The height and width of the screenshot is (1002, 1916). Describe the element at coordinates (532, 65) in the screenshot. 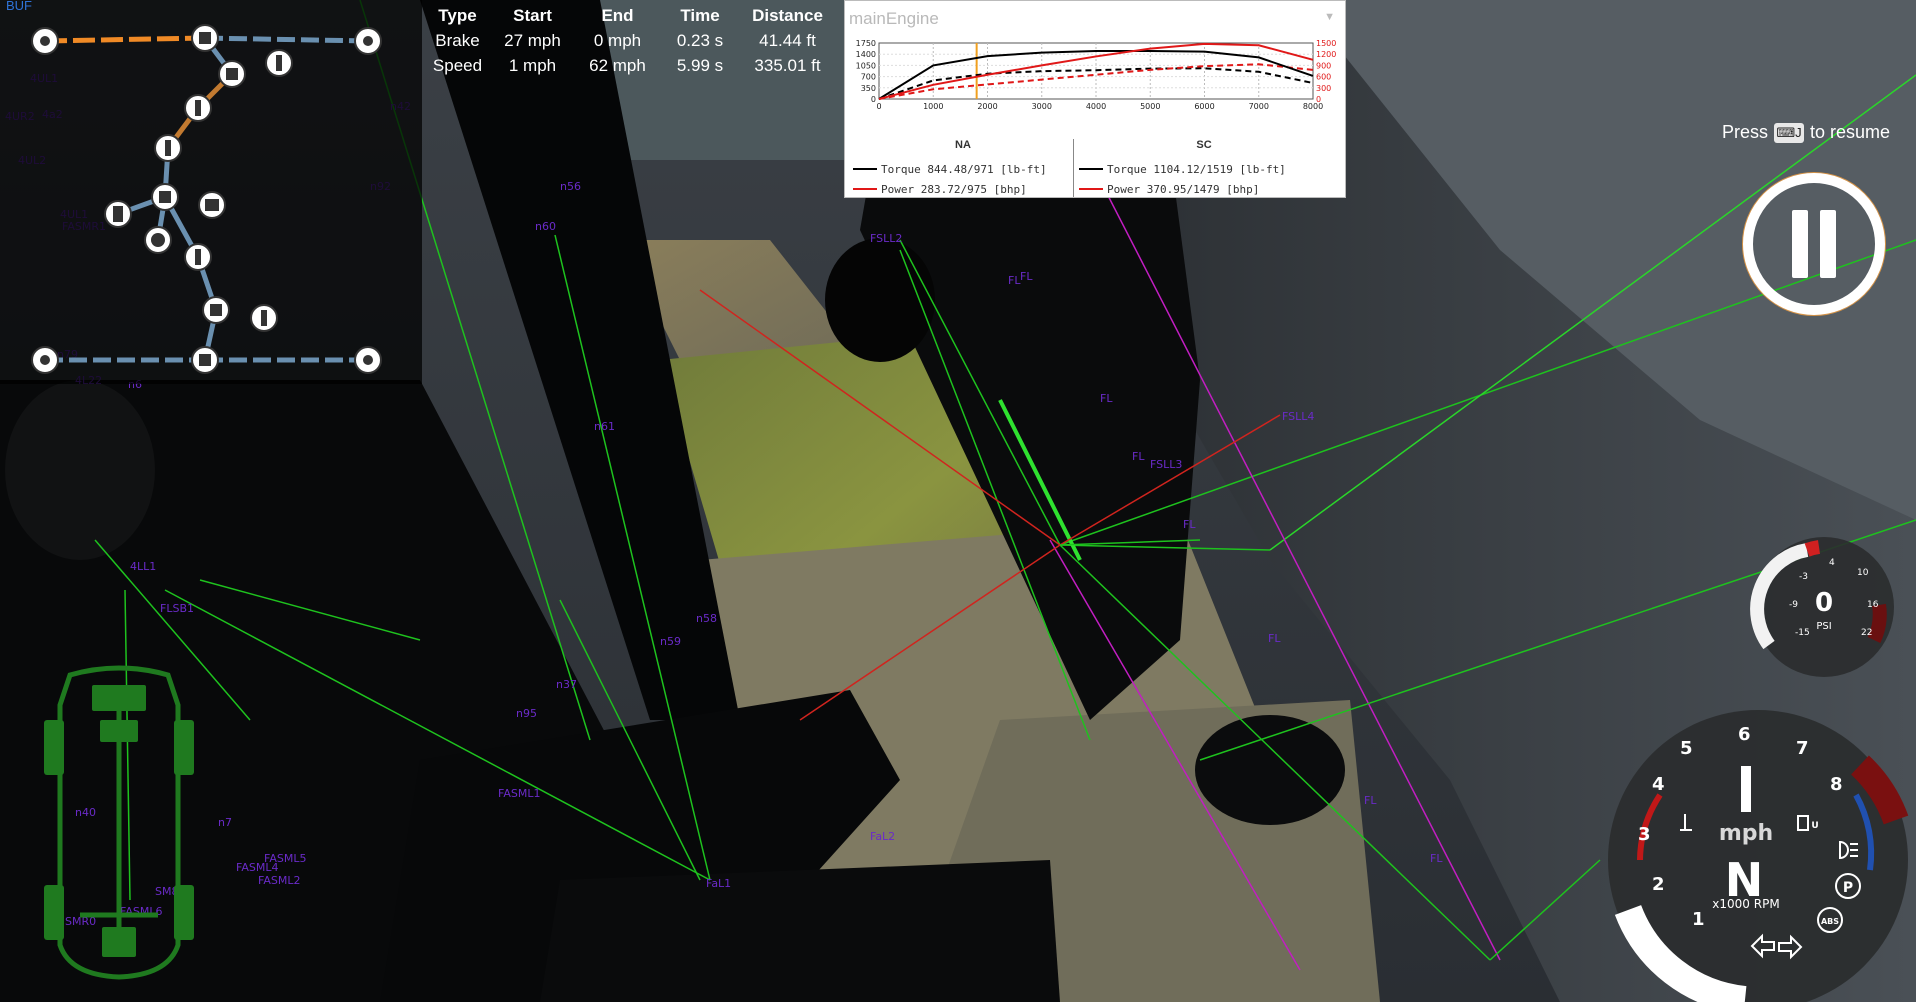

I see `table-cell: 1 mph` at that location.